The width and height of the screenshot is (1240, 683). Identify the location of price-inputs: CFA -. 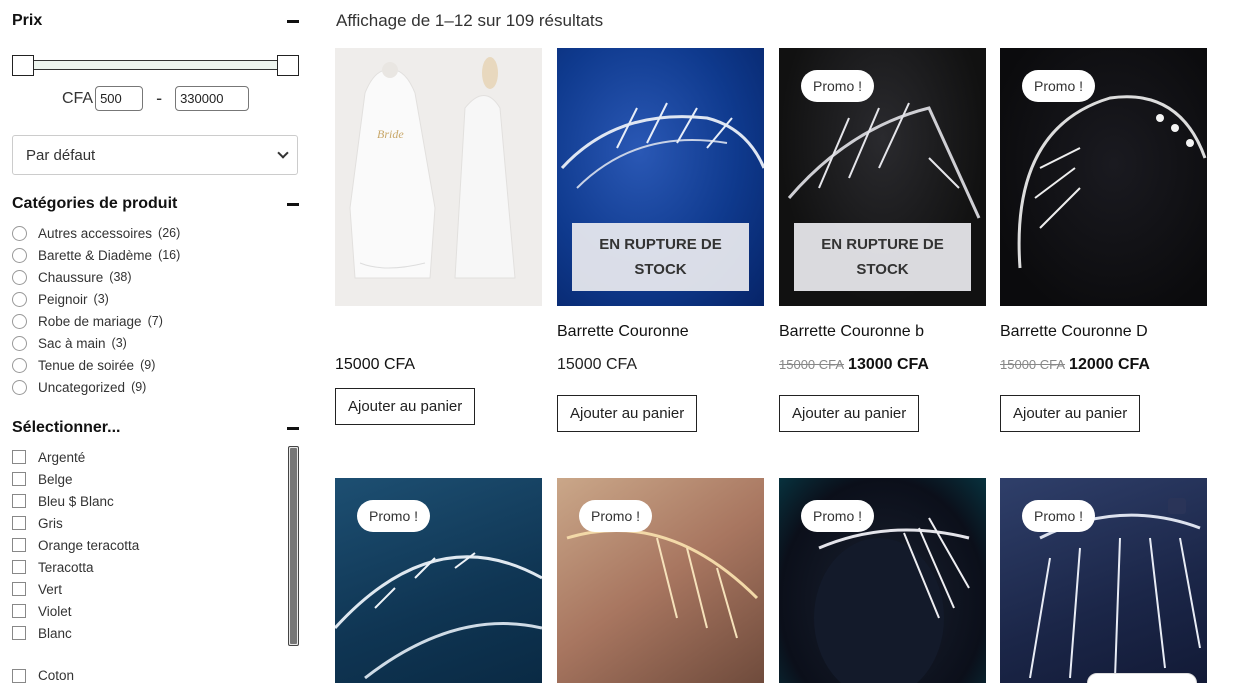
(155, 98).